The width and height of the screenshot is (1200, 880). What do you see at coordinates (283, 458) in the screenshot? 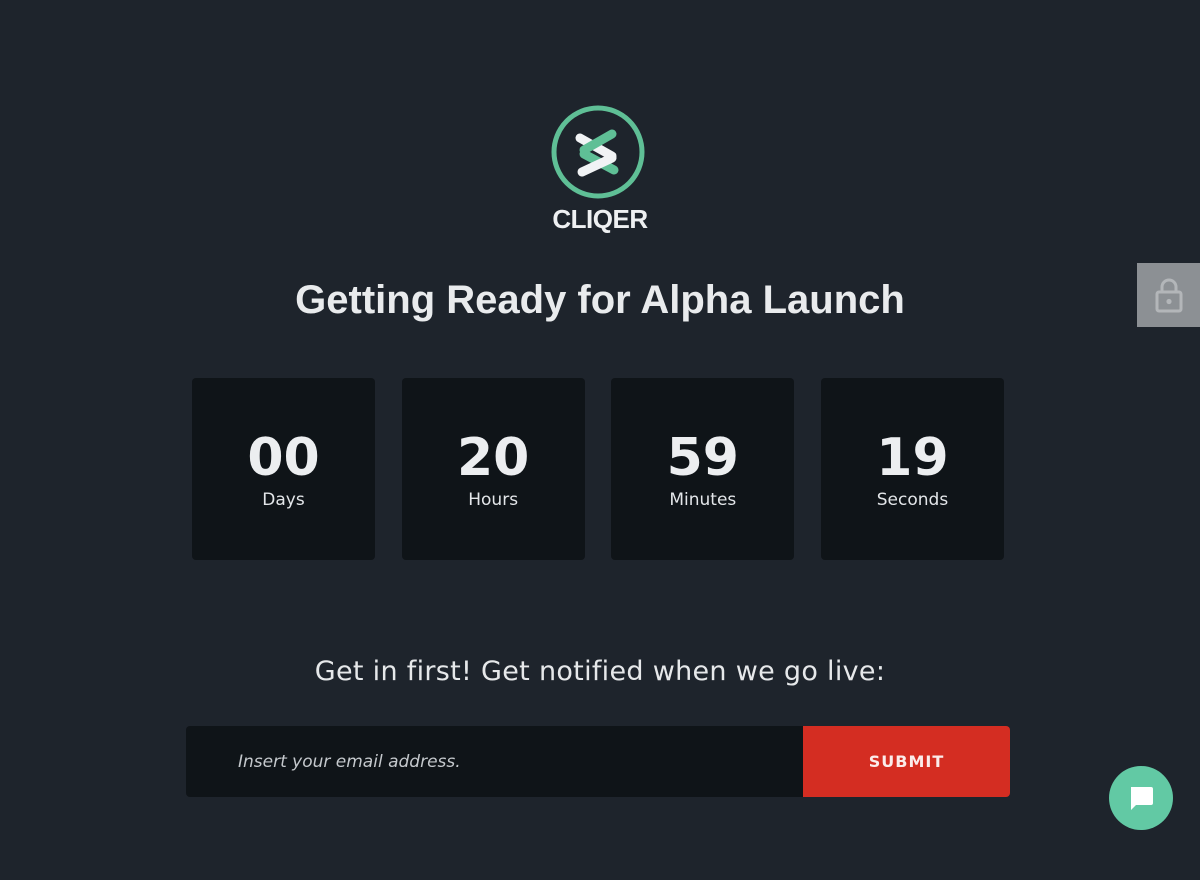
I see `countdown-value: 00` at bounding box center [283, 458].